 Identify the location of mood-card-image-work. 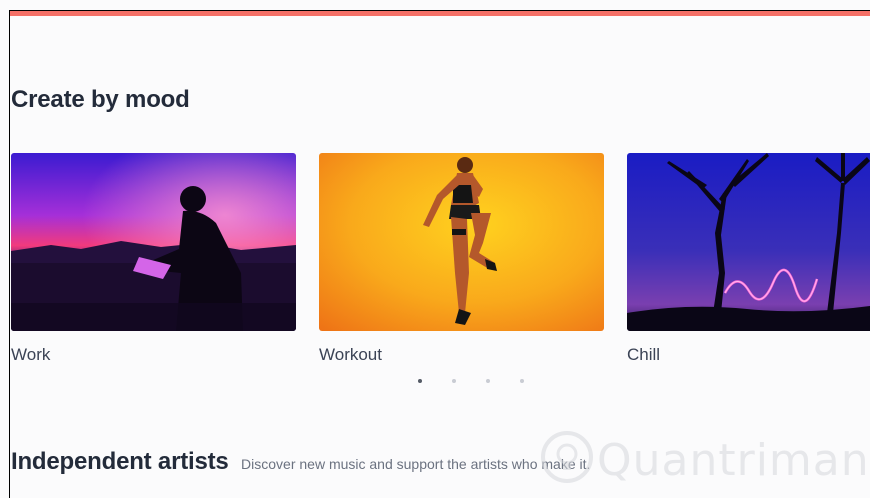
(153, 242).